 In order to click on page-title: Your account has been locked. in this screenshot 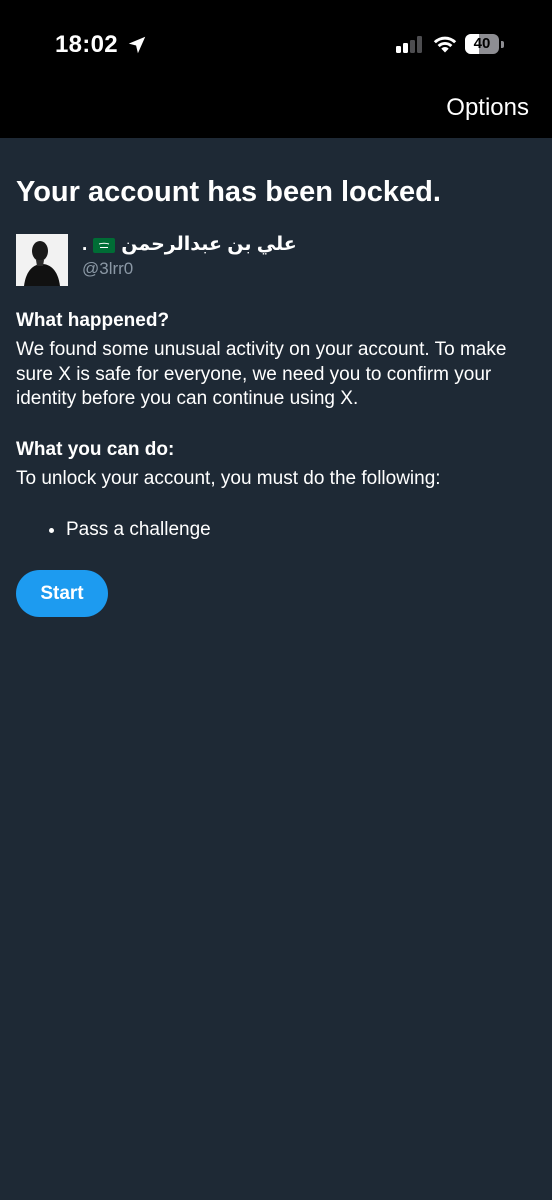, I will do `click(228, 192)`.